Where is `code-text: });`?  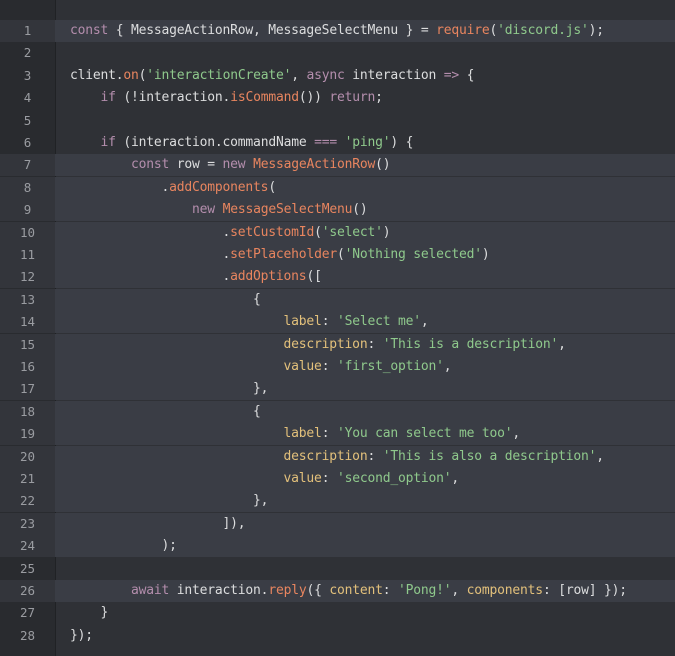 code-text: }); is located at coordinates (81, 636).